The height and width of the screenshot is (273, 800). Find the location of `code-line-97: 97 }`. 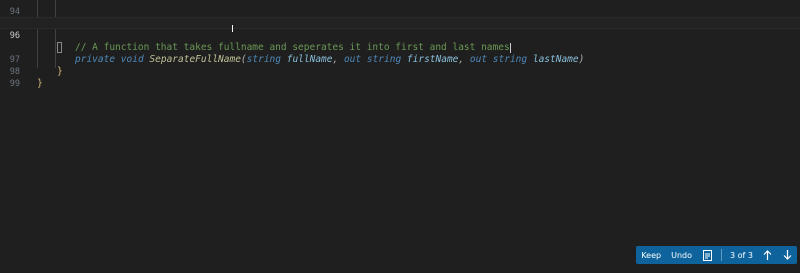

code-line-97: 97 } is located at coordinates (400, 59).